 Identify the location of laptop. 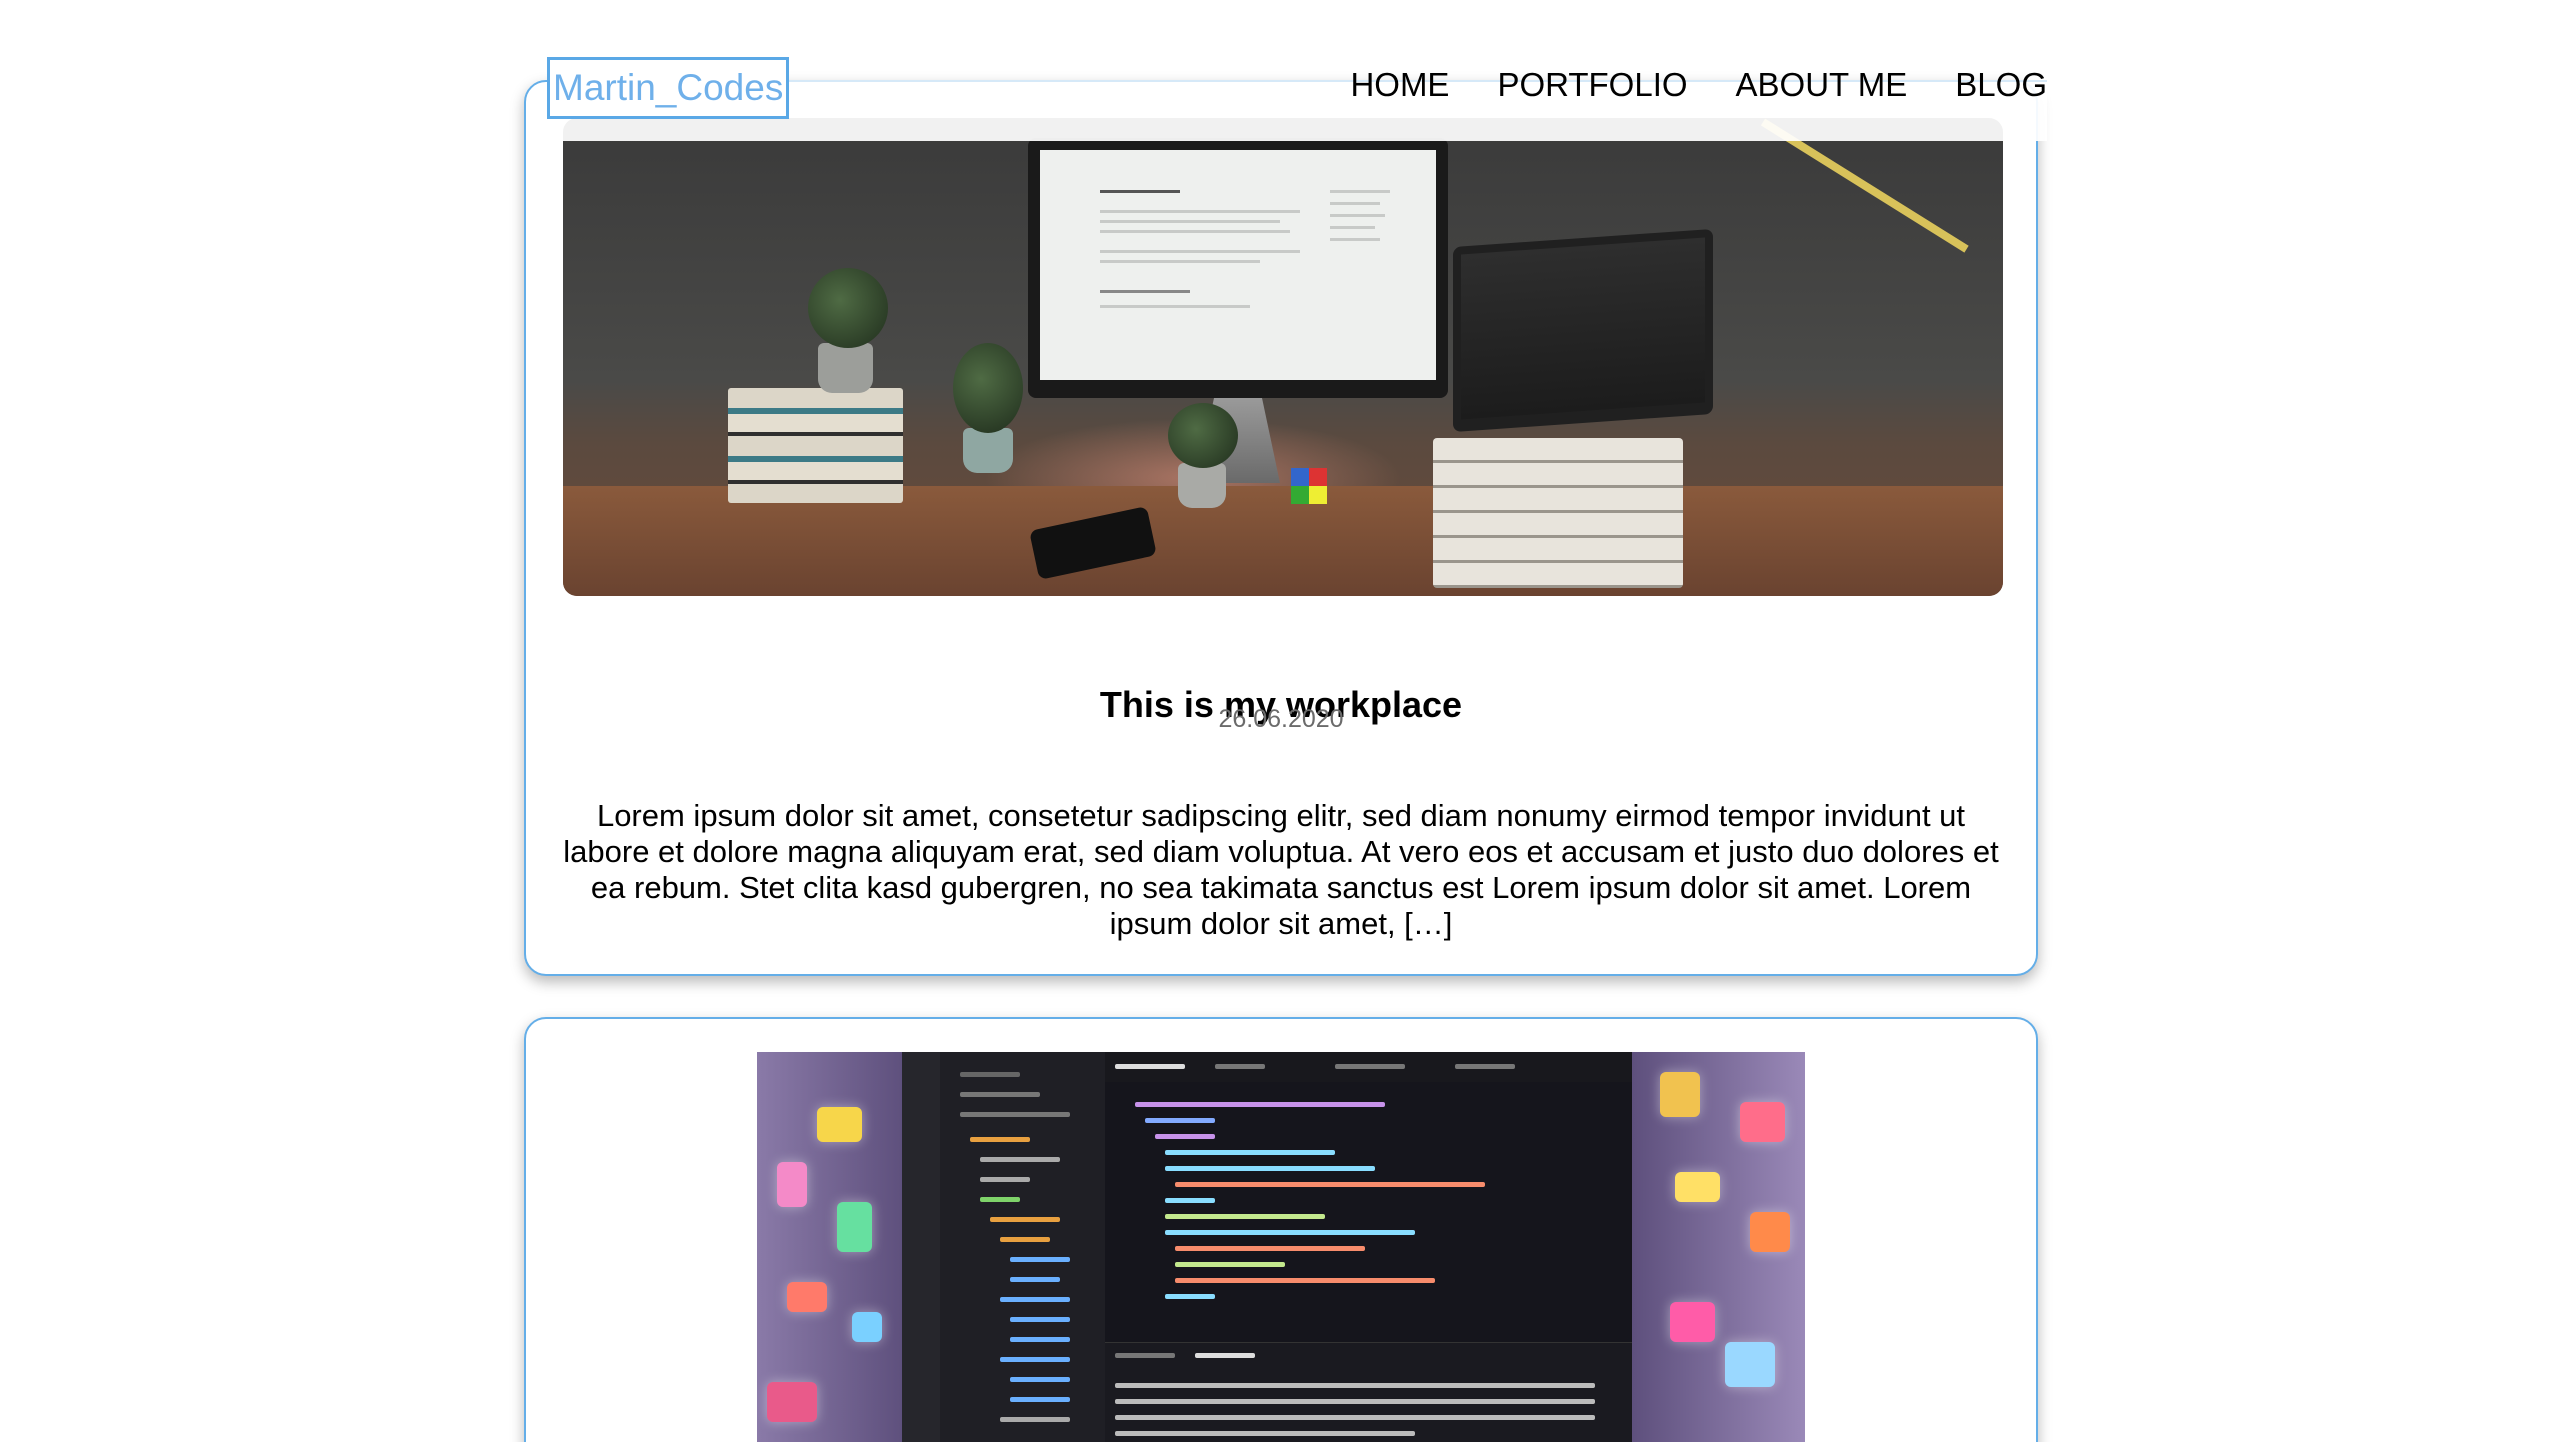
(1583, 330).